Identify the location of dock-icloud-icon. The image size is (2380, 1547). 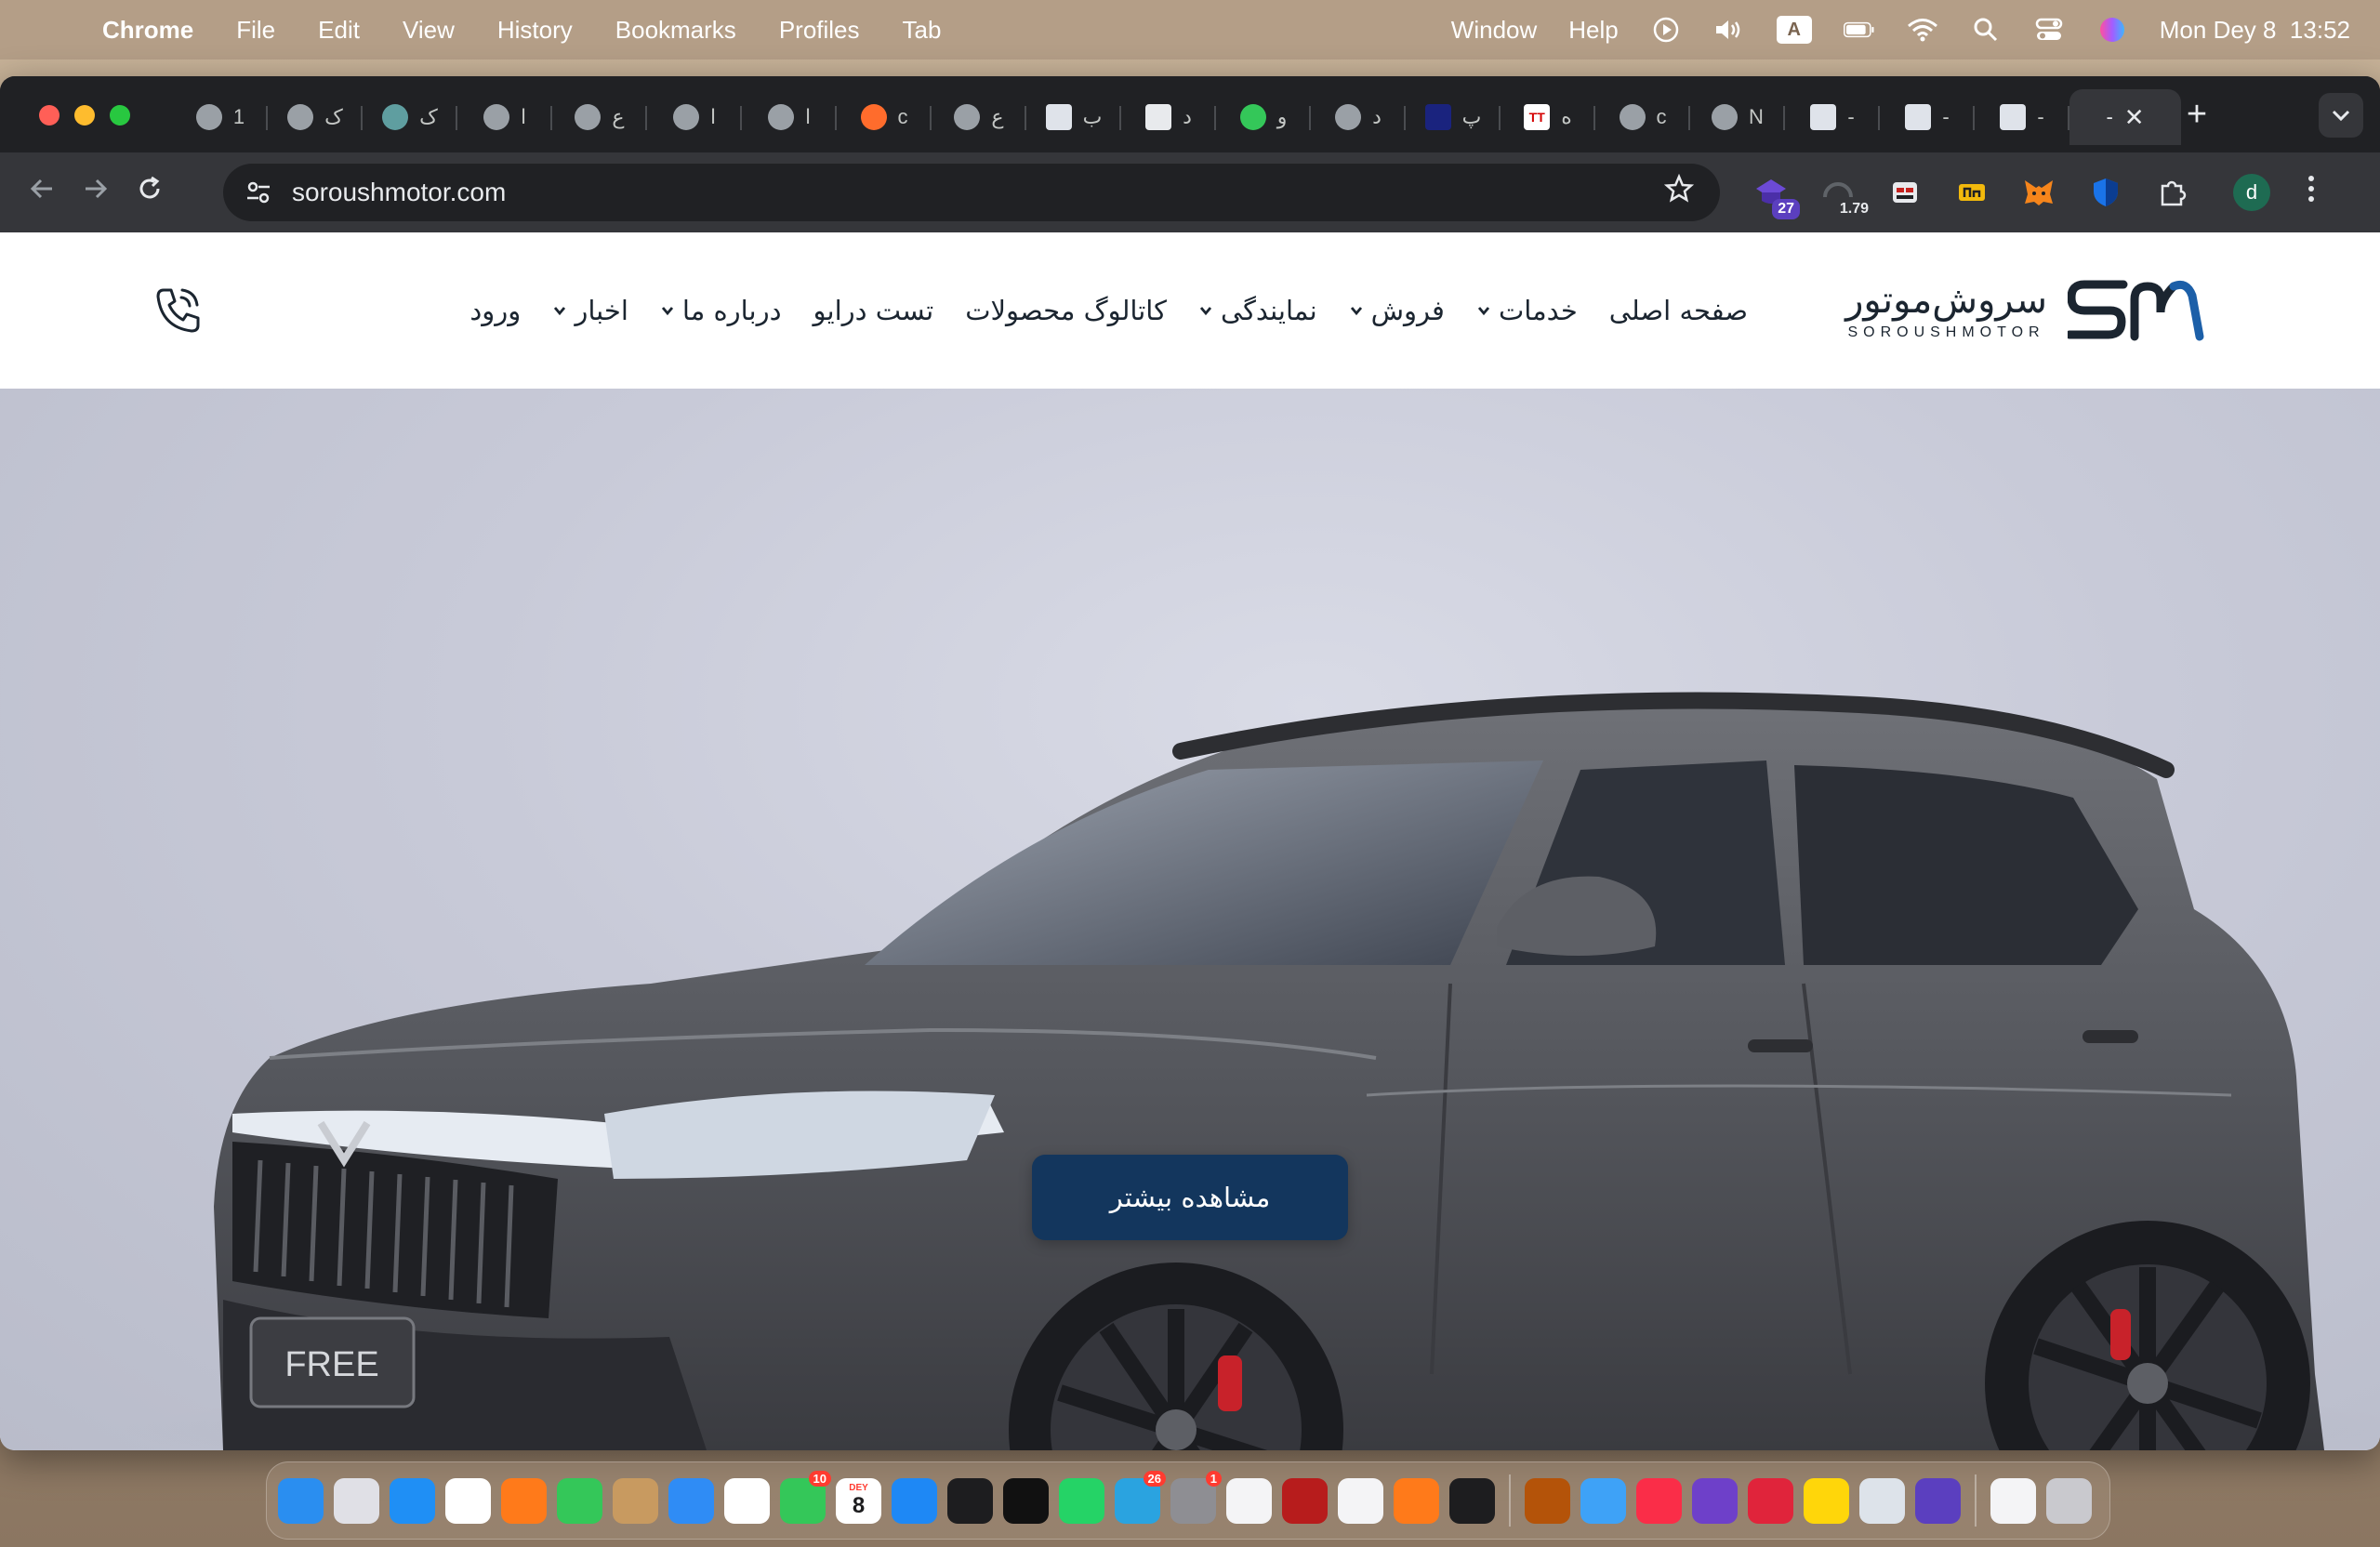
(1603, 1500).